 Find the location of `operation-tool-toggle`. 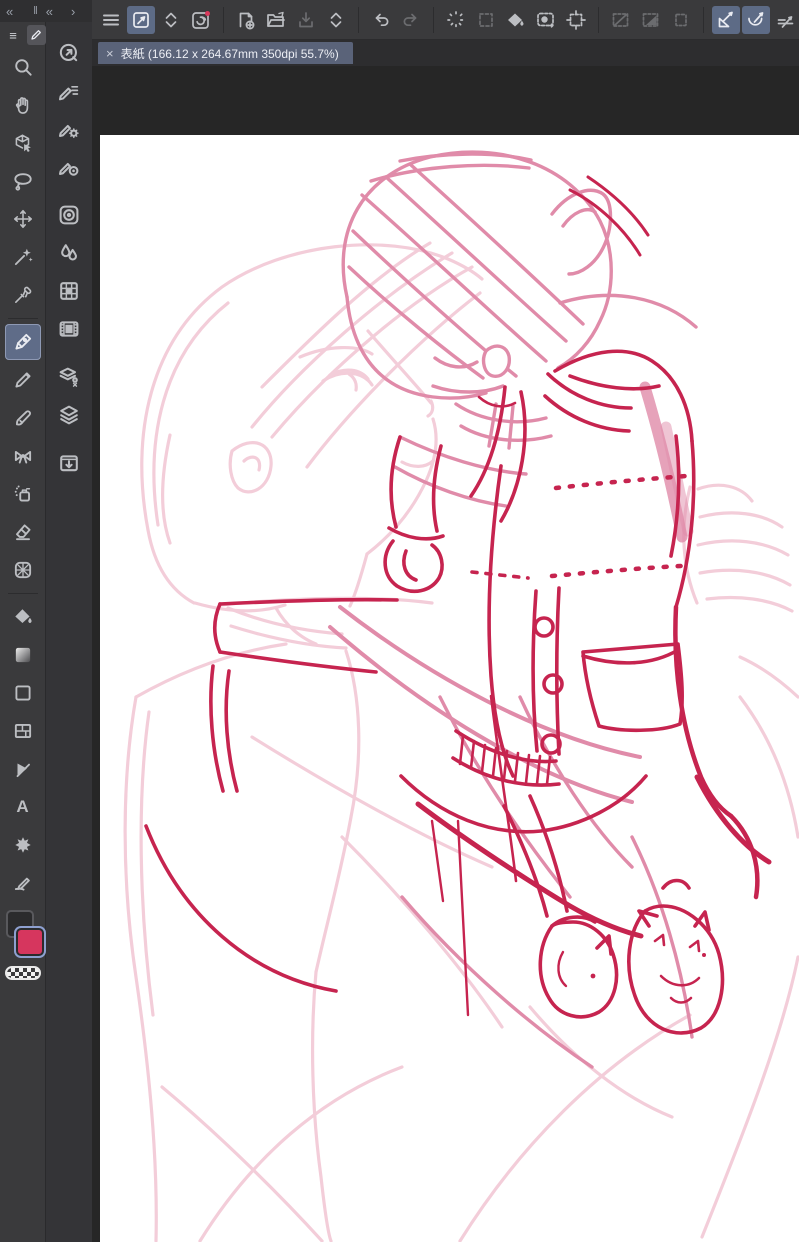

operation-tool-toggle is located at coordinates (141, 19).